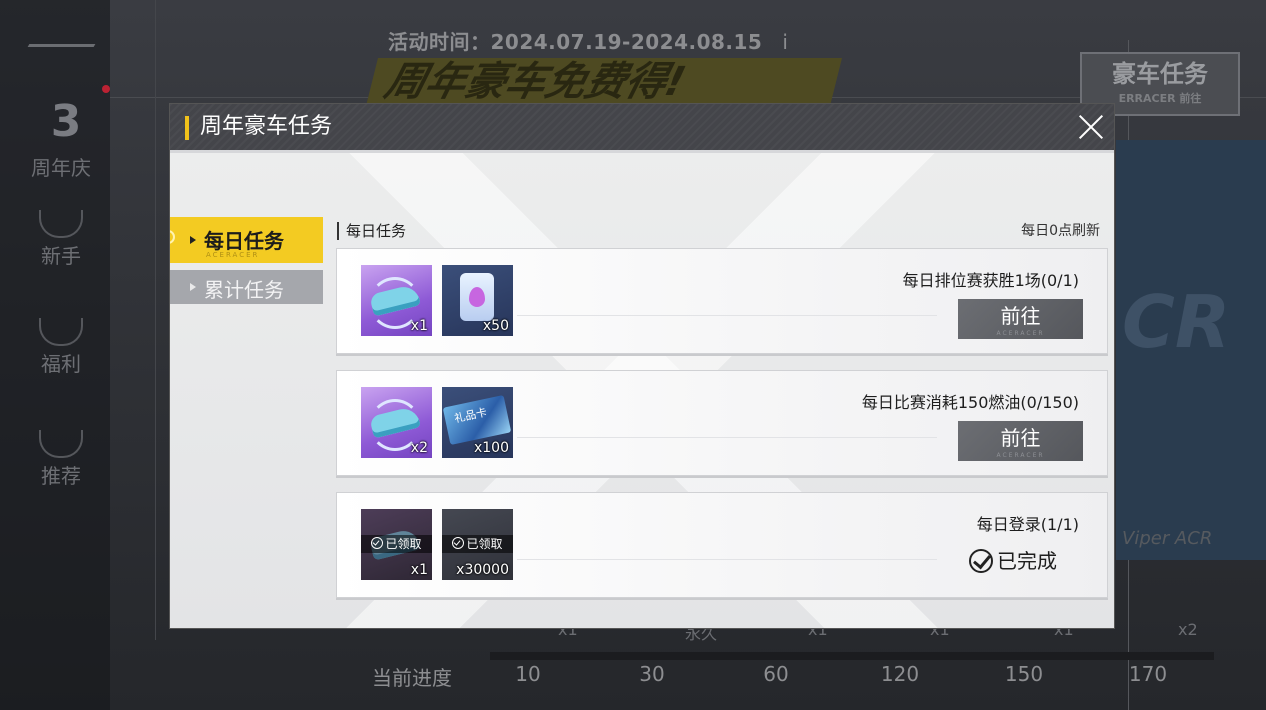 The height and width of the screenshot is (710, 1266). I want to click on progress-step: 10, so click(528, 674).